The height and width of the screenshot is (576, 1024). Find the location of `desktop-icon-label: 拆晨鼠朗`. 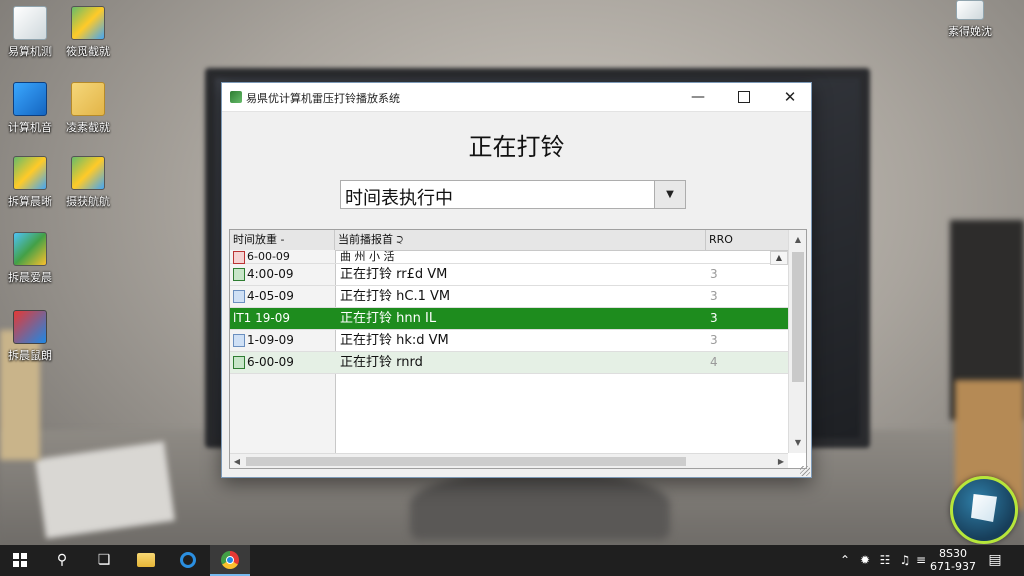

desktop-icon-label: 拆晨鼠朗 is located at coordinates (30, 355).